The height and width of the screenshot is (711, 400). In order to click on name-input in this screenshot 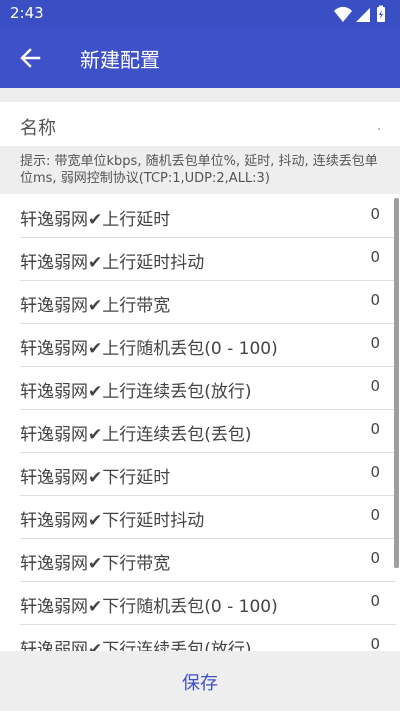, I will do `click(251, 125)`.